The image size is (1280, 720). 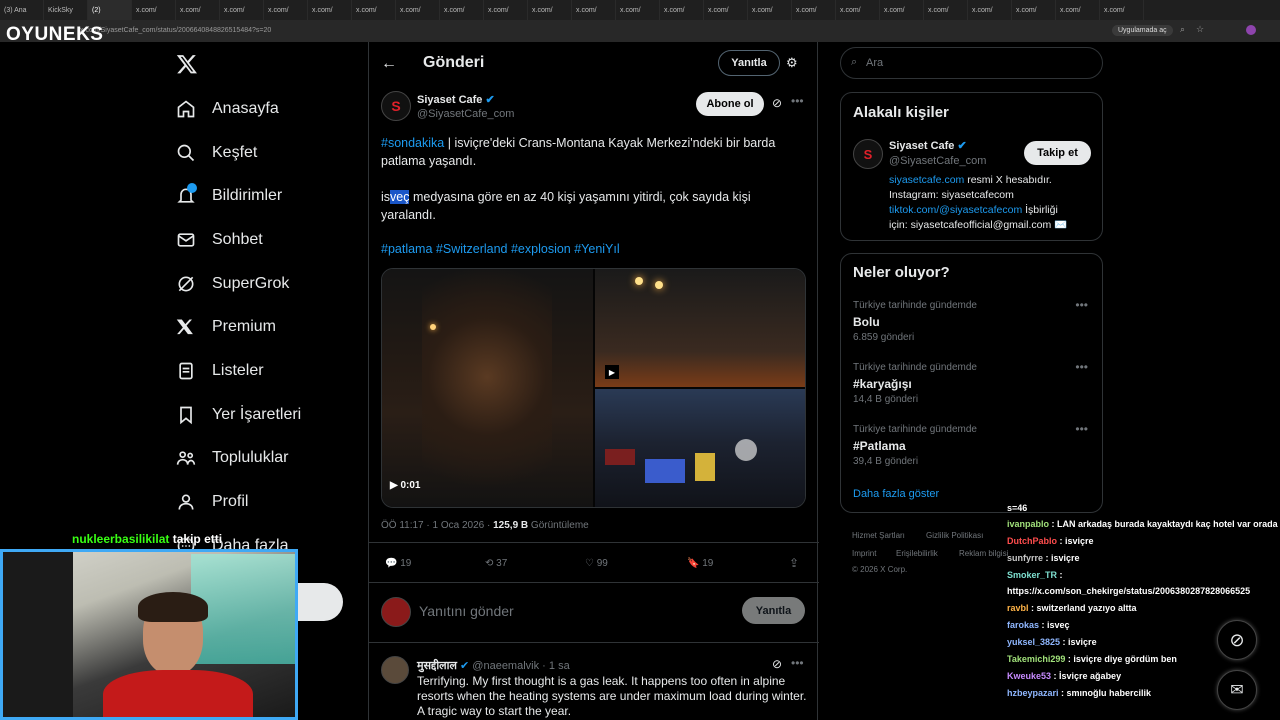 I want to click on footer-imprint: Imprint, so click(x=864, y=553).